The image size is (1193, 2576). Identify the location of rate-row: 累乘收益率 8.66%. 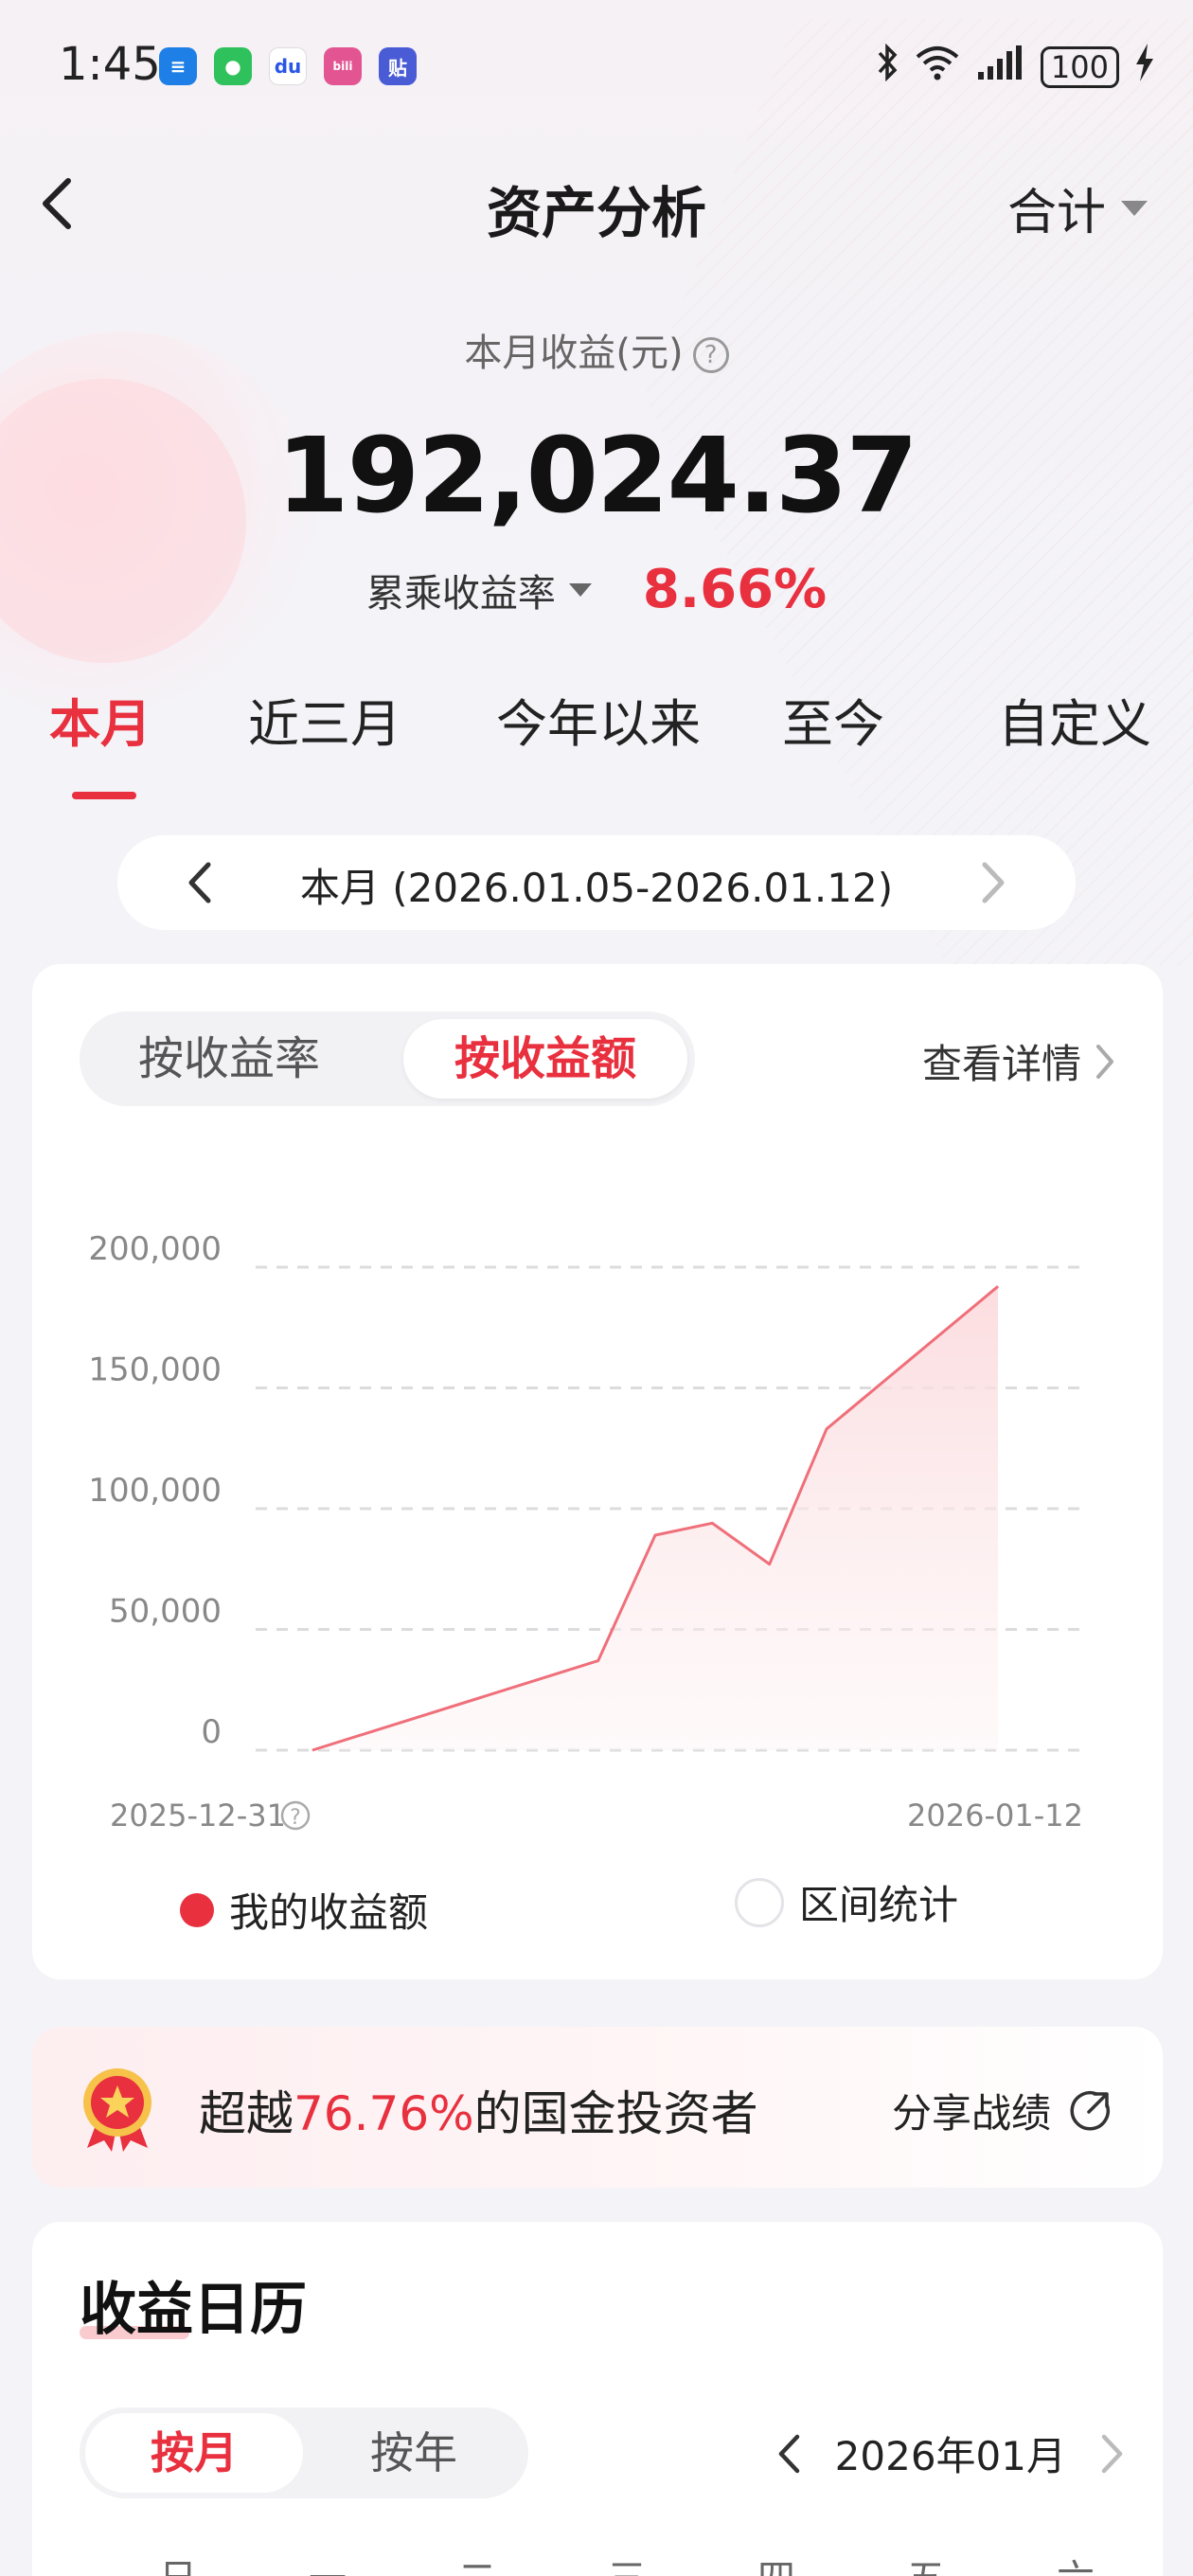
(596, 589).